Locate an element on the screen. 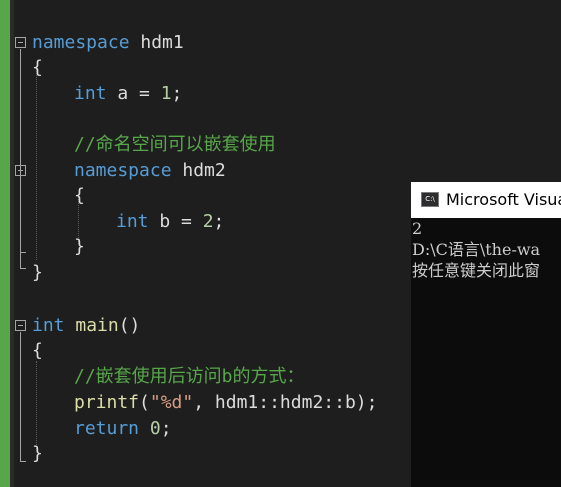 The image size is (561, 487). console-output-line: D:\C语言\the-wa is located at coordinates (476, 249).